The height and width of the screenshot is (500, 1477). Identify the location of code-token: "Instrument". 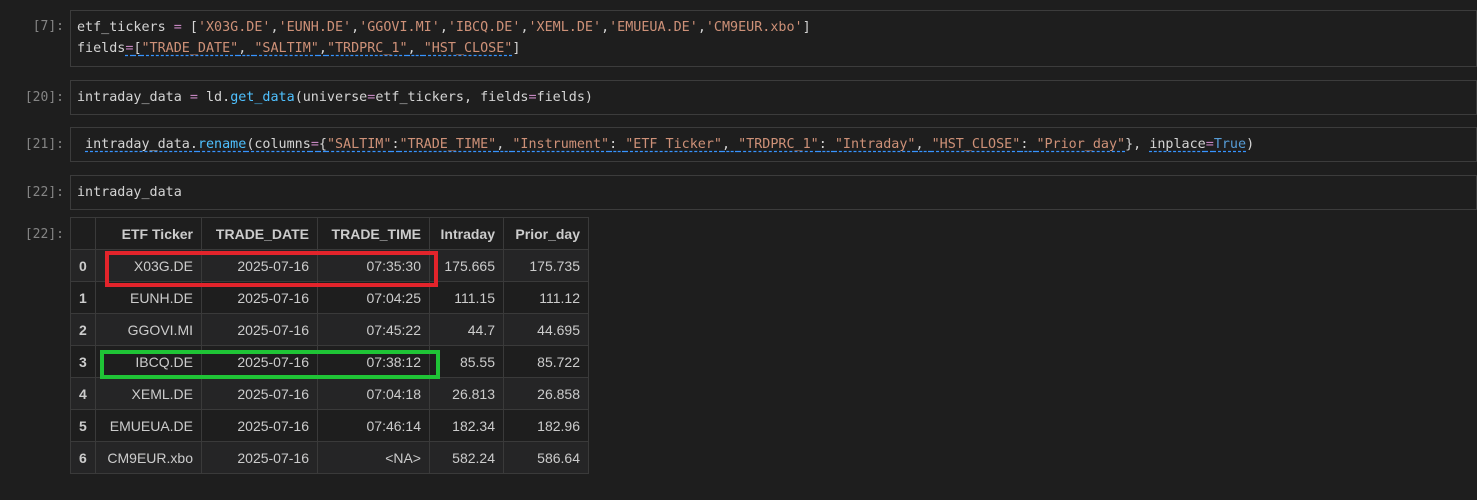
(561, 144).